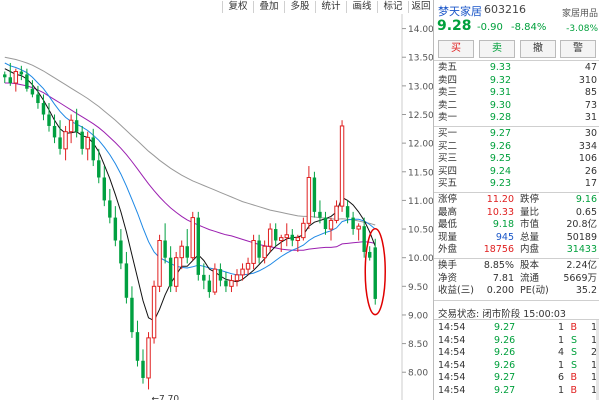 The image size is (599, 400). What do you see at coordinates (590, 118) in the screenshot?
I see `ask-volume: 31` at bounding box center [590, 118].